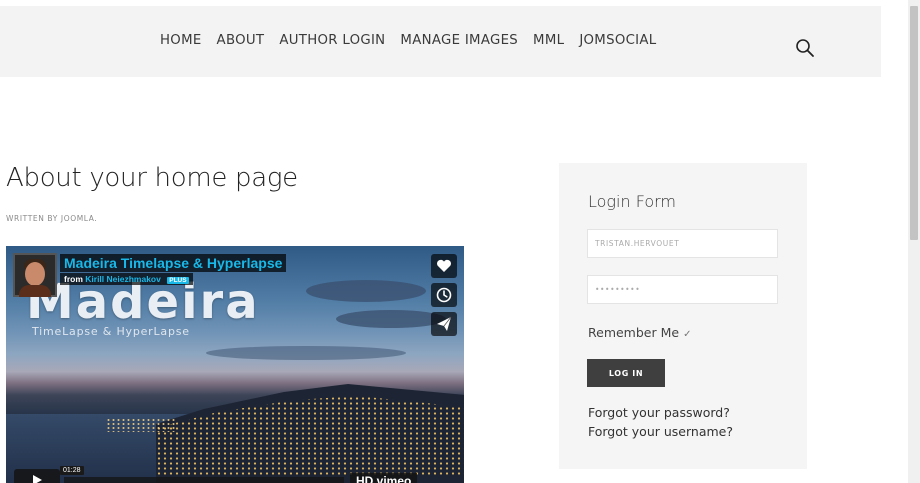 Image resolution: width=920 pixels, height=483 pixels. I want to click on video-progress-bar, so click(204, 480).